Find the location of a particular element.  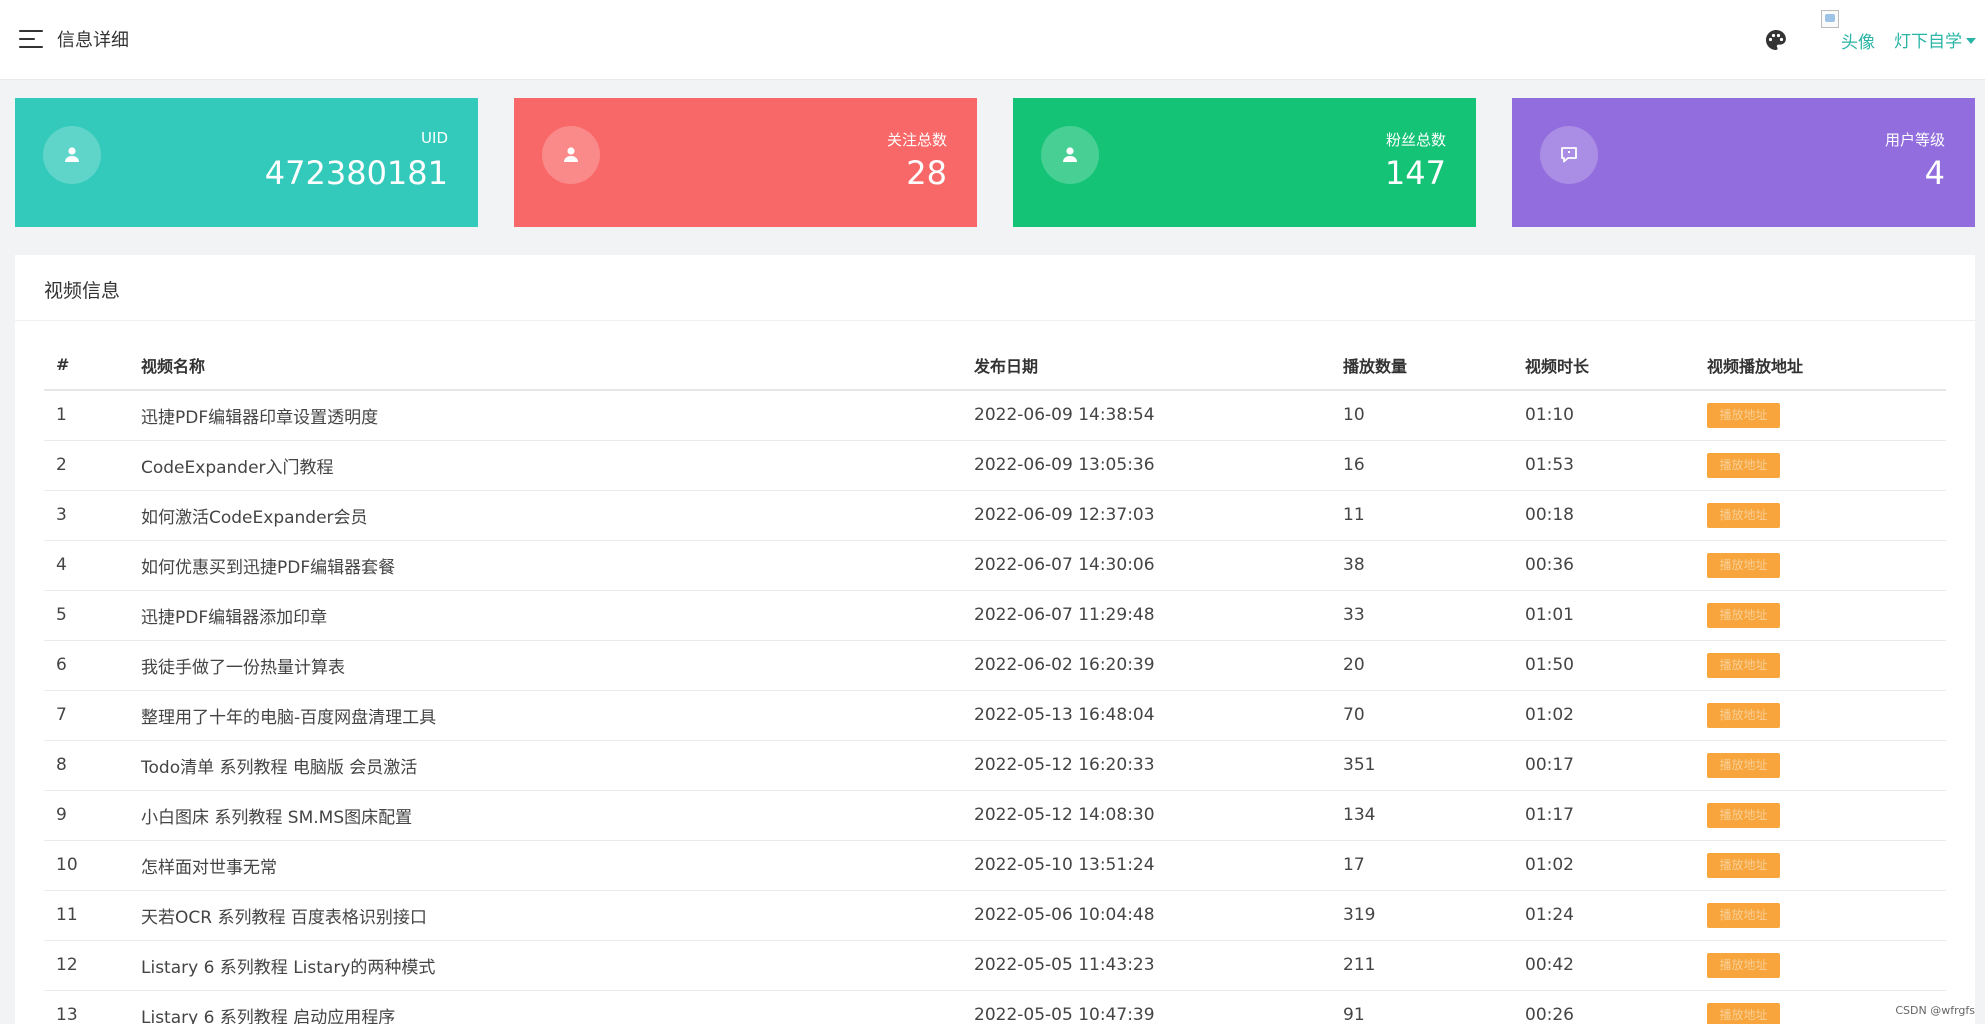

play-count: 16 is located at coordinates (1422, 465).